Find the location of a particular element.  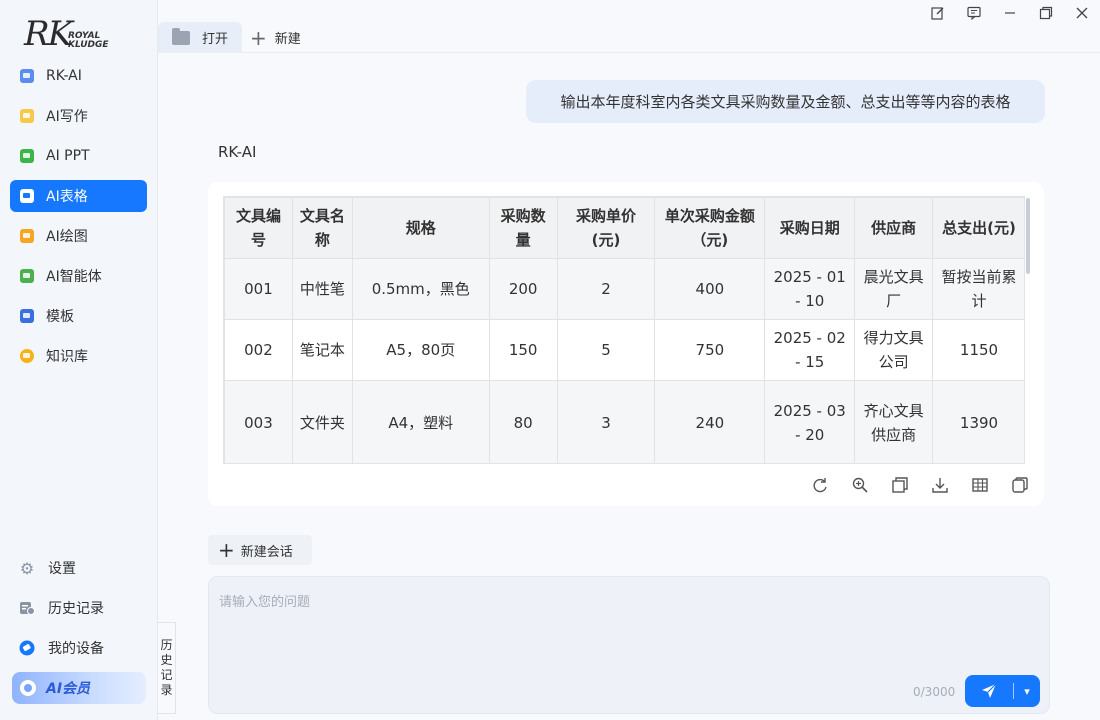

table-cell: 200 is located at coordinates (523, 289).